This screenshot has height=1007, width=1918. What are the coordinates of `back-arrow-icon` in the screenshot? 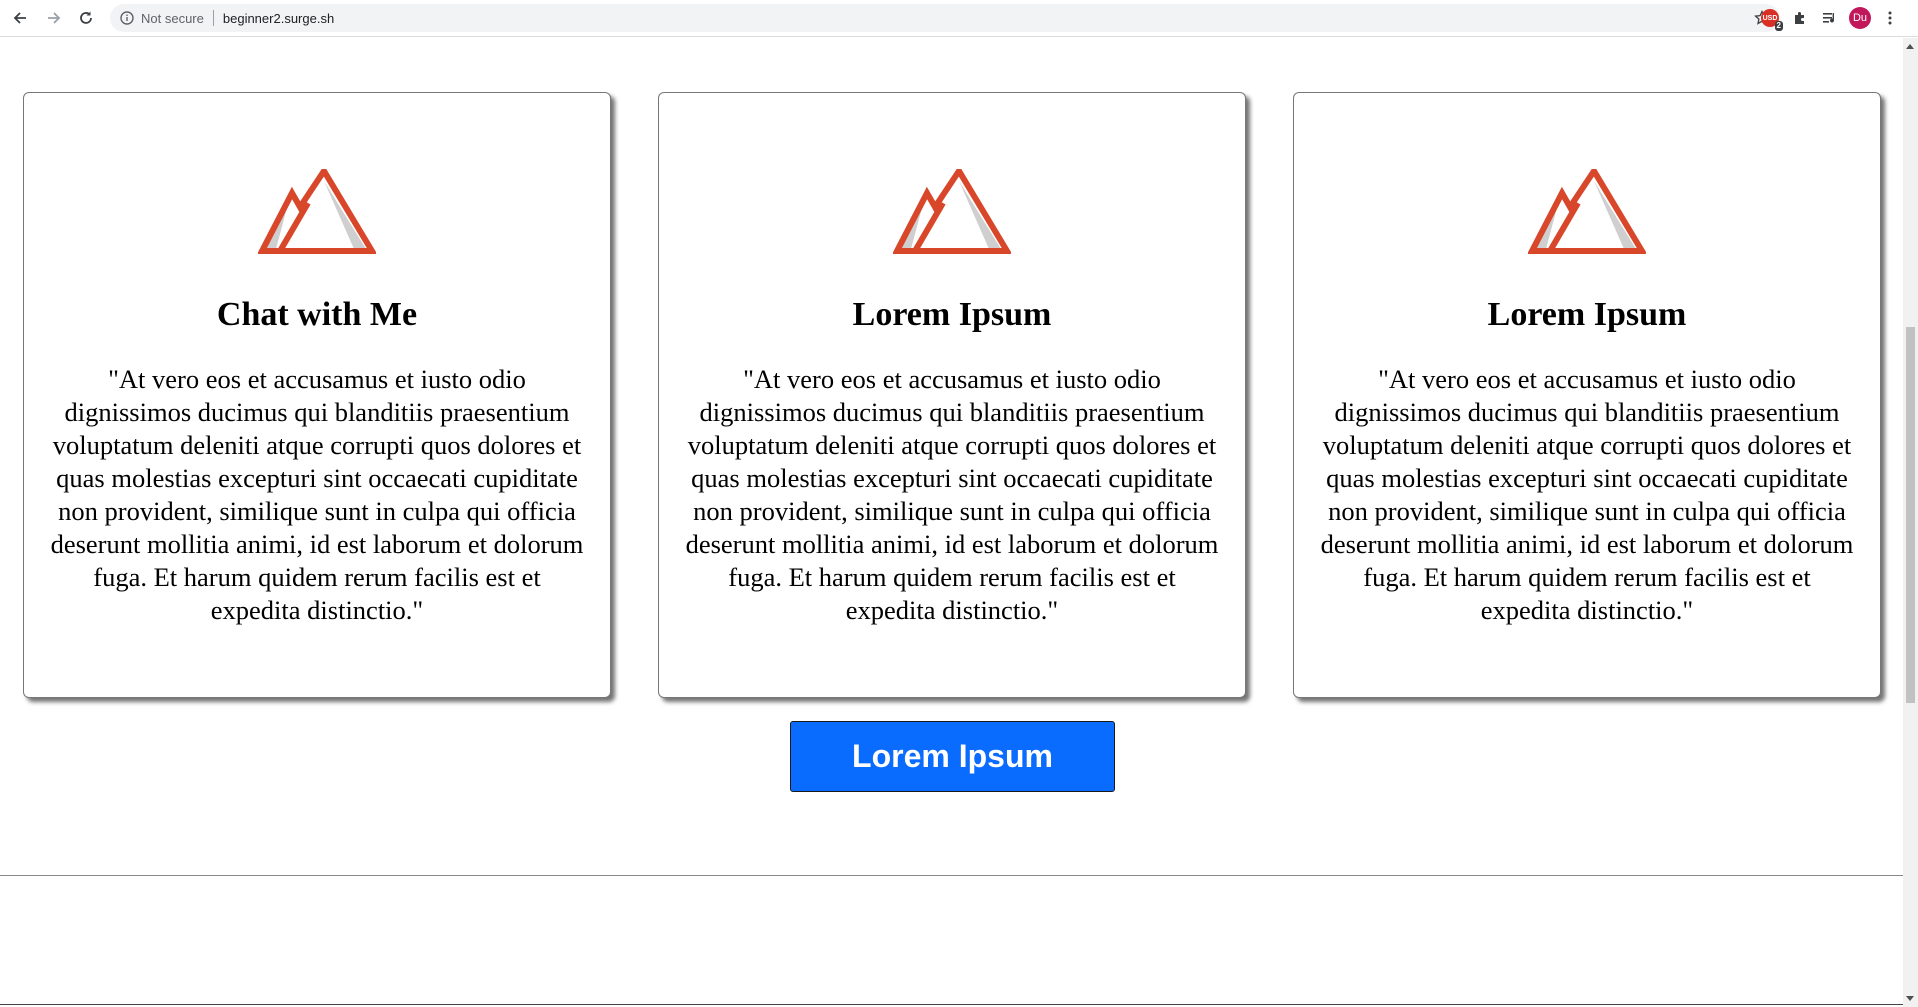 It's located at (19, 18).